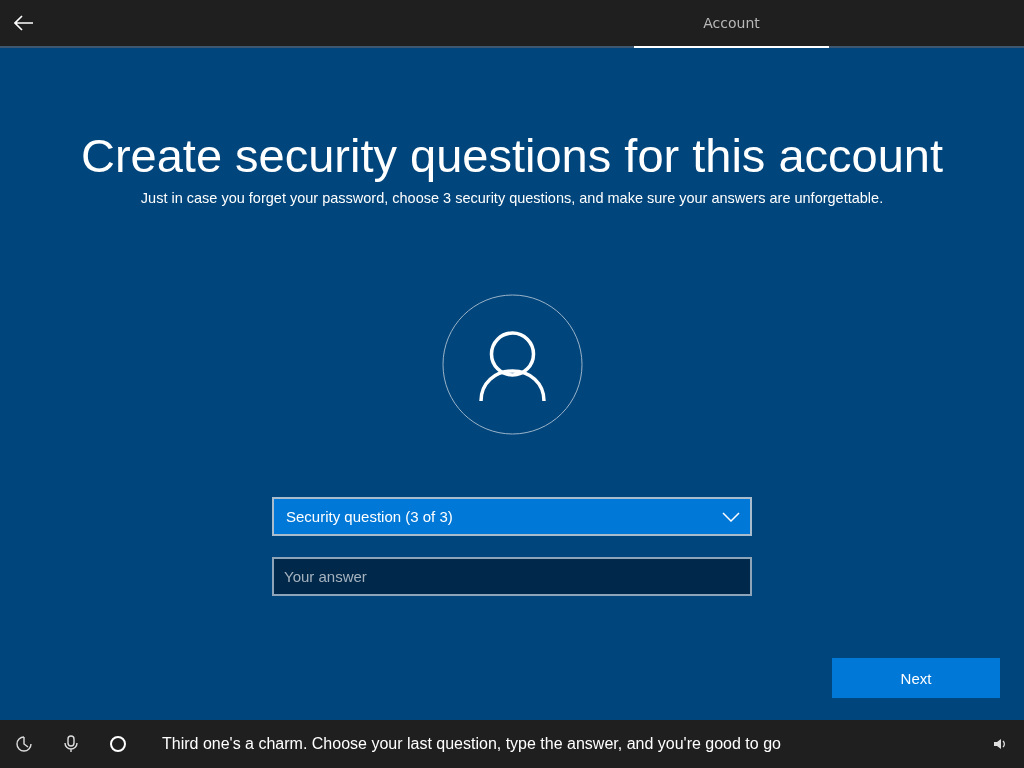  I want to click on security-question-dropdown: Security question (3 of 3), so click(512, 516).